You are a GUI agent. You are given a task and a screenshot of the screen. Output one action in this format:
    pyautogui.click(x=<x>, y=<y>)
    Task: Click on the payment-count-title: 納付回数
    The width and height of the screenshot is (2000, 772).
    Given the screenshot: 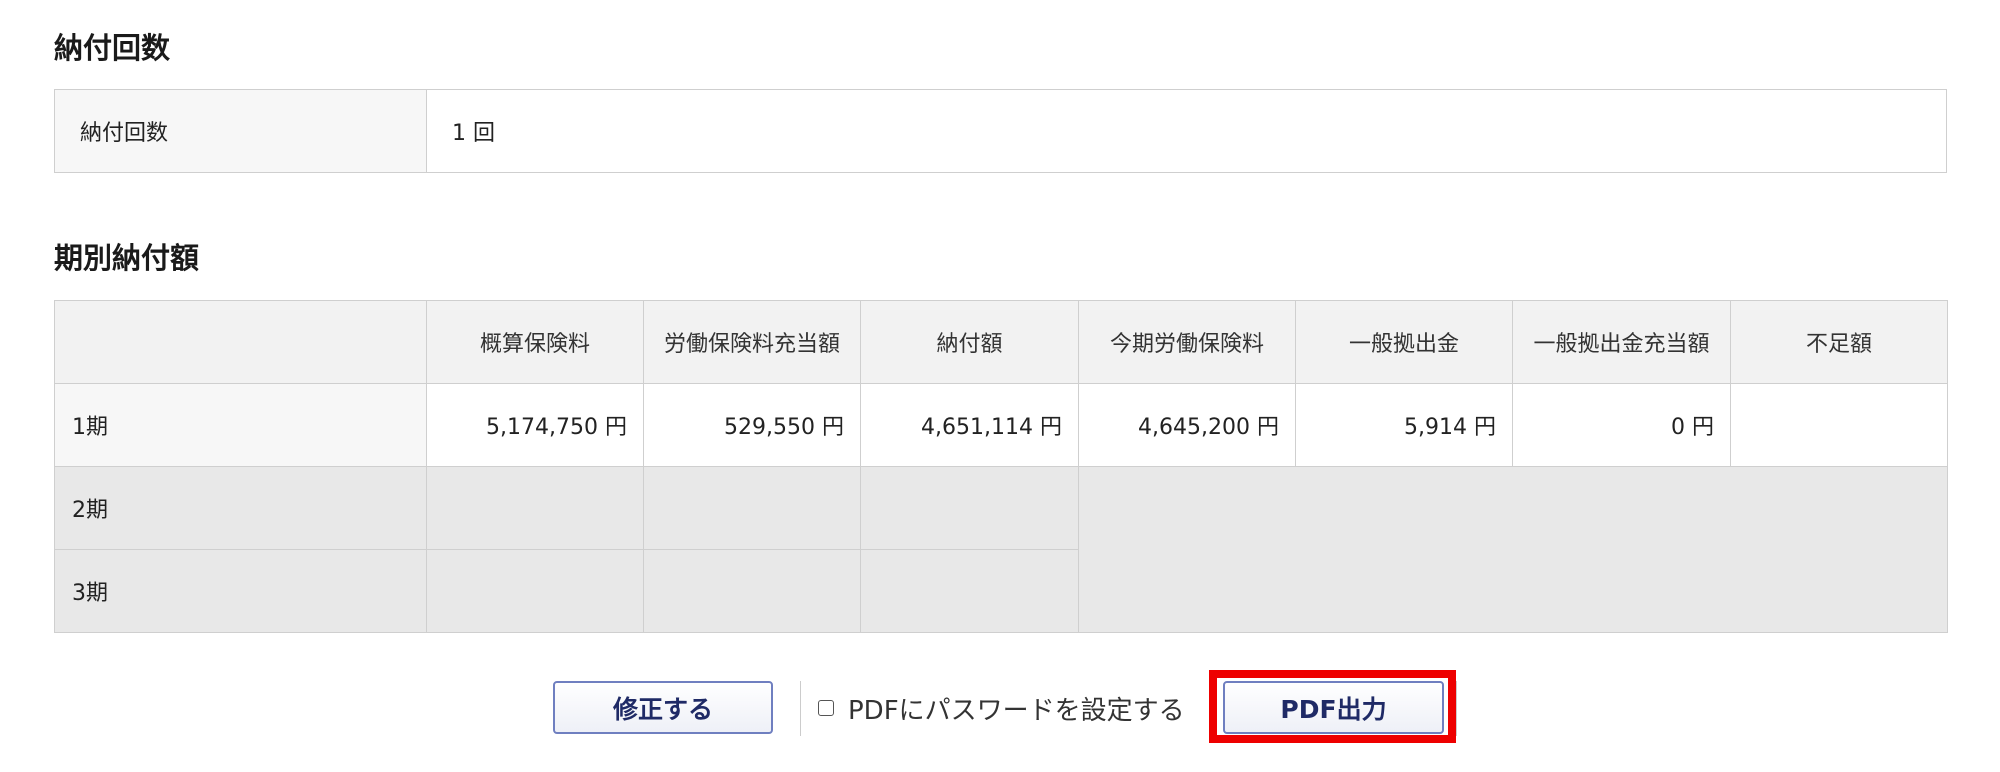 What is the action you would take?
    pyautogui.click(x=112, y=48)
    